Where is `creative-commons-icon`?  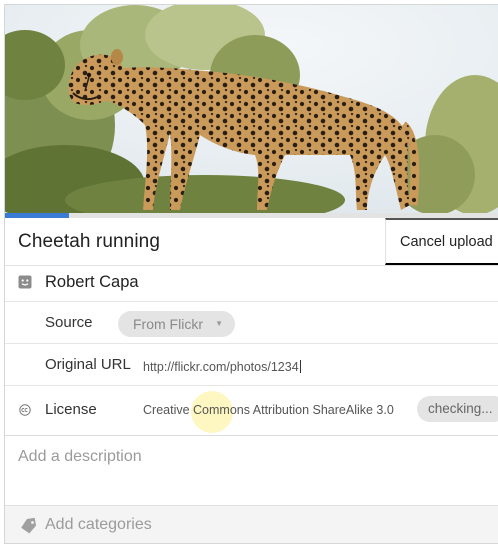
creative-commons-icon is located at coordinates (25, 410).